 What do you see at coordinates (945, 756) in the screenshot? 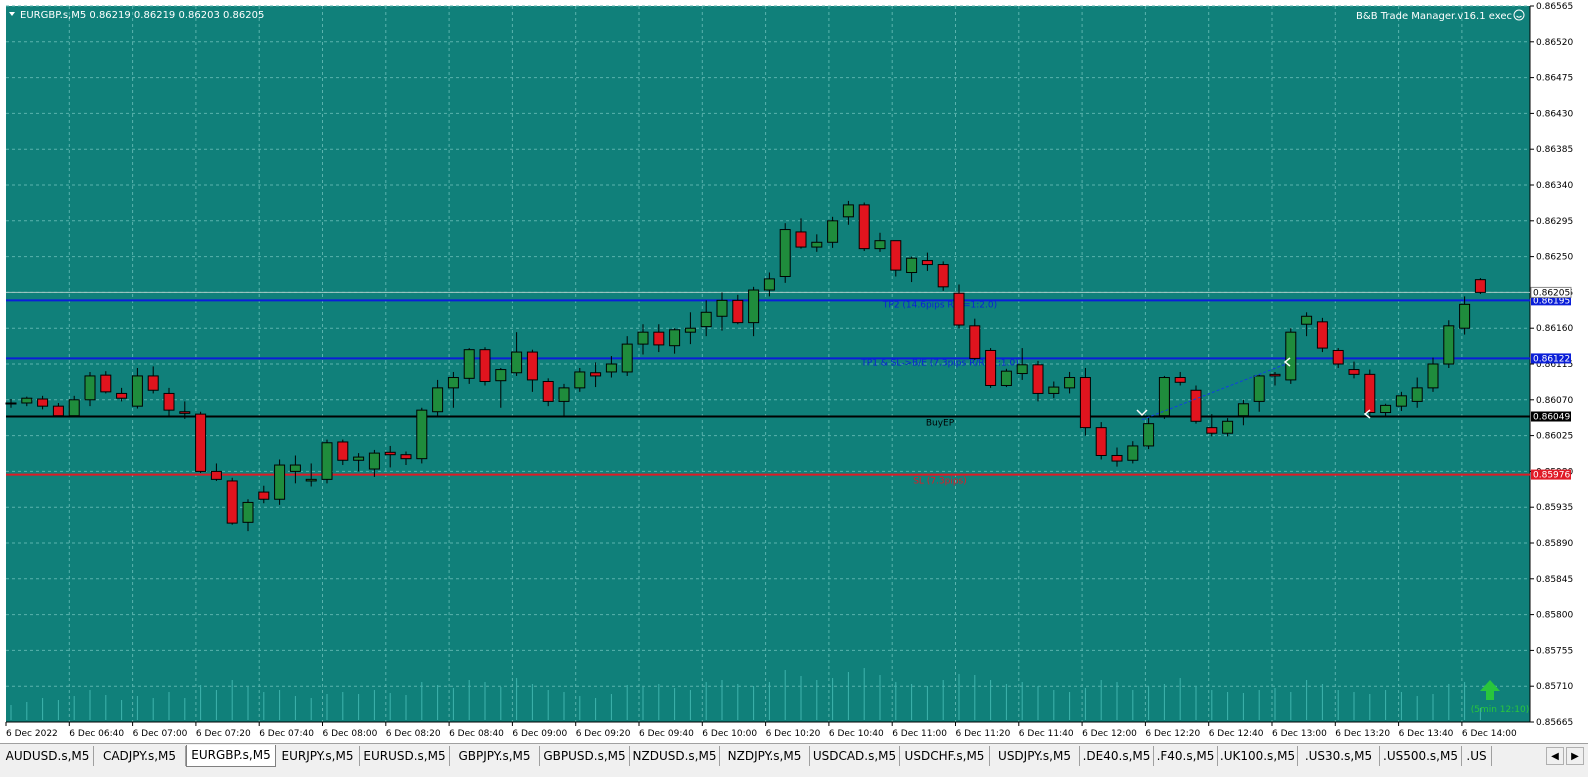
I see `symbol-tab: USDCHF.s,M5` at bounding box center [945, 756].